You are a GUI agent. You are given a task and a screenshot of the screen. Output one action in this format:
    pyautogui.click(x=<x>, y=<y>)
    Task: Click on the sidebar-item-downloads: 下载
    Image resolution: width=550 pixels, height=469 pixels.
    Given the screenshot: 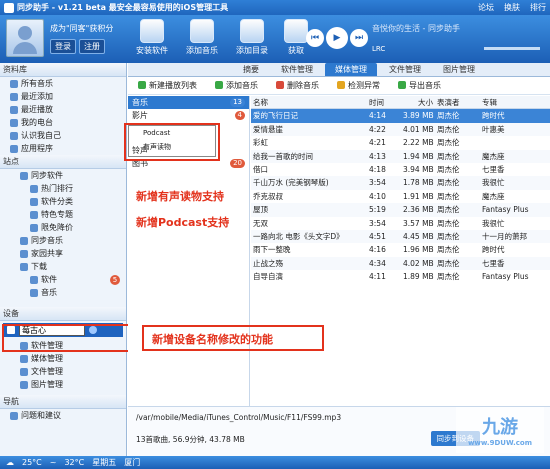 What is the action you would take?
    pyautogui.click(x=63, y=266)
    